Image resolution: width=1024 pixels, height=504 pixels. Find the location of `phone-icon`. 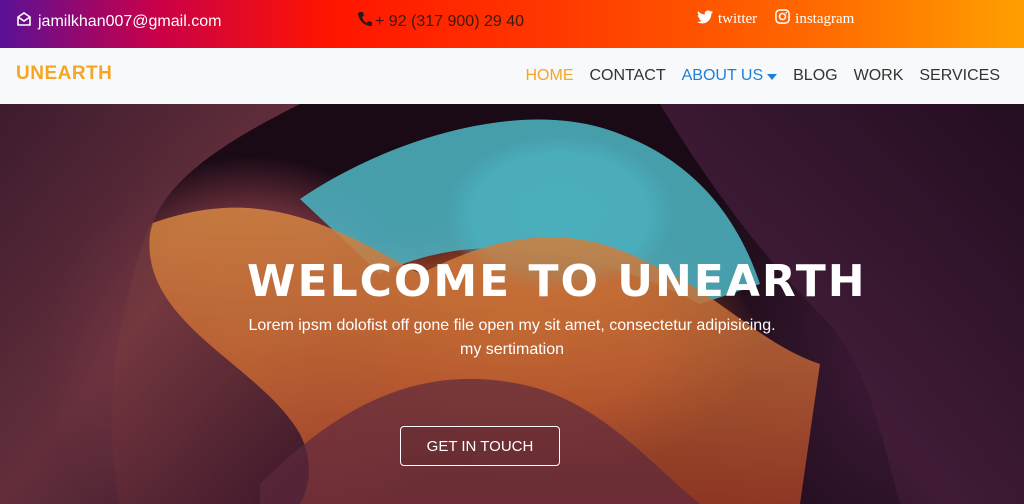

phone-icon is located at coordinates (365, 21).